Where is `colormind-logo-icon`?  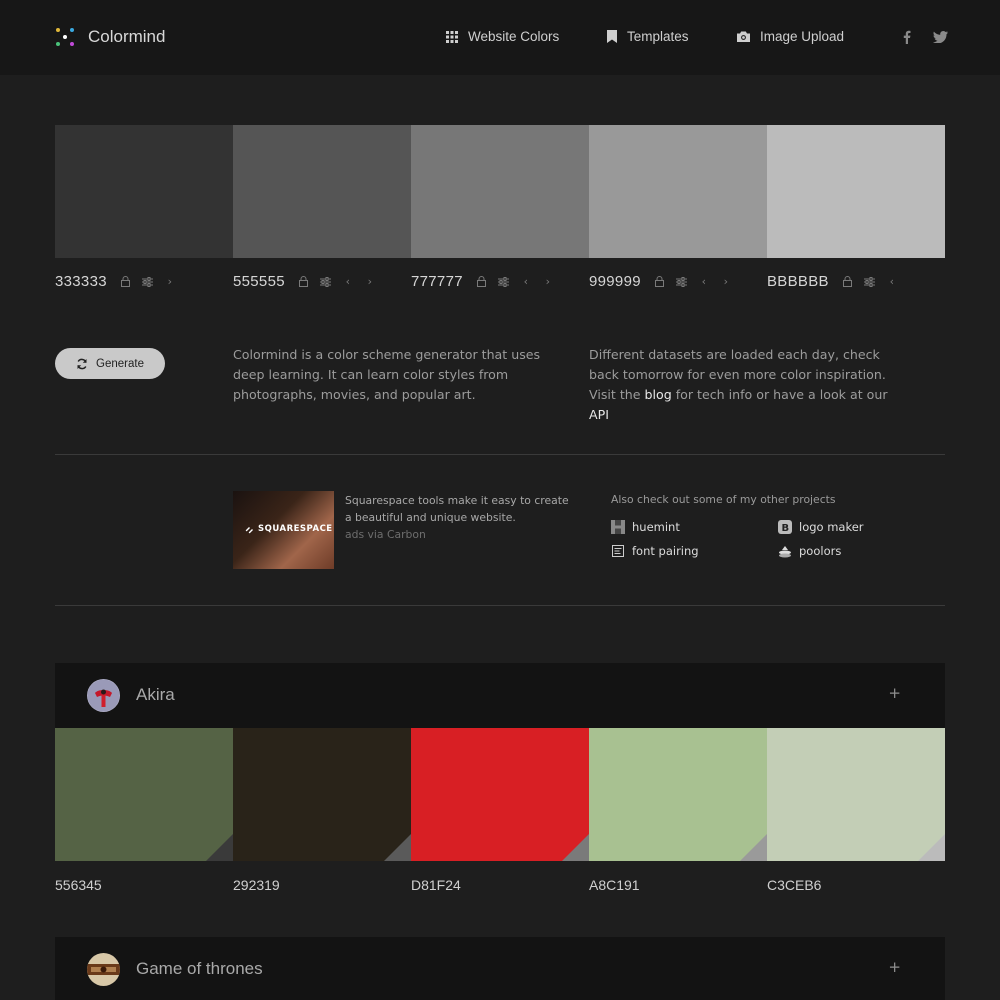 colormind-logo-icon is located at coordinates (66, 38).